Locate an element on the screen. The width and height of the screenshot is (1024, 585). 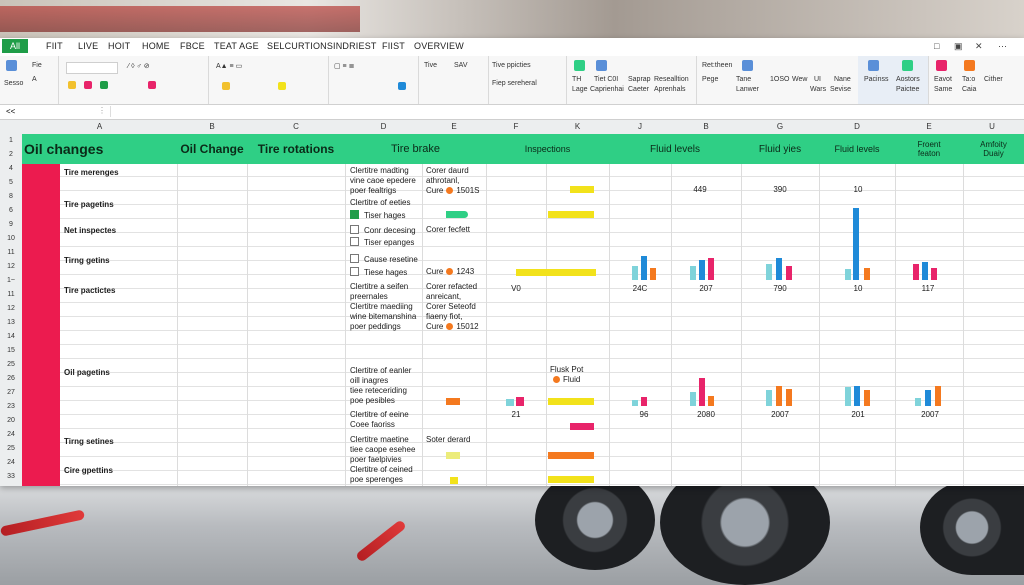
ribbon-label-resealltion: Resealltion is located at coordinates (671, 79).